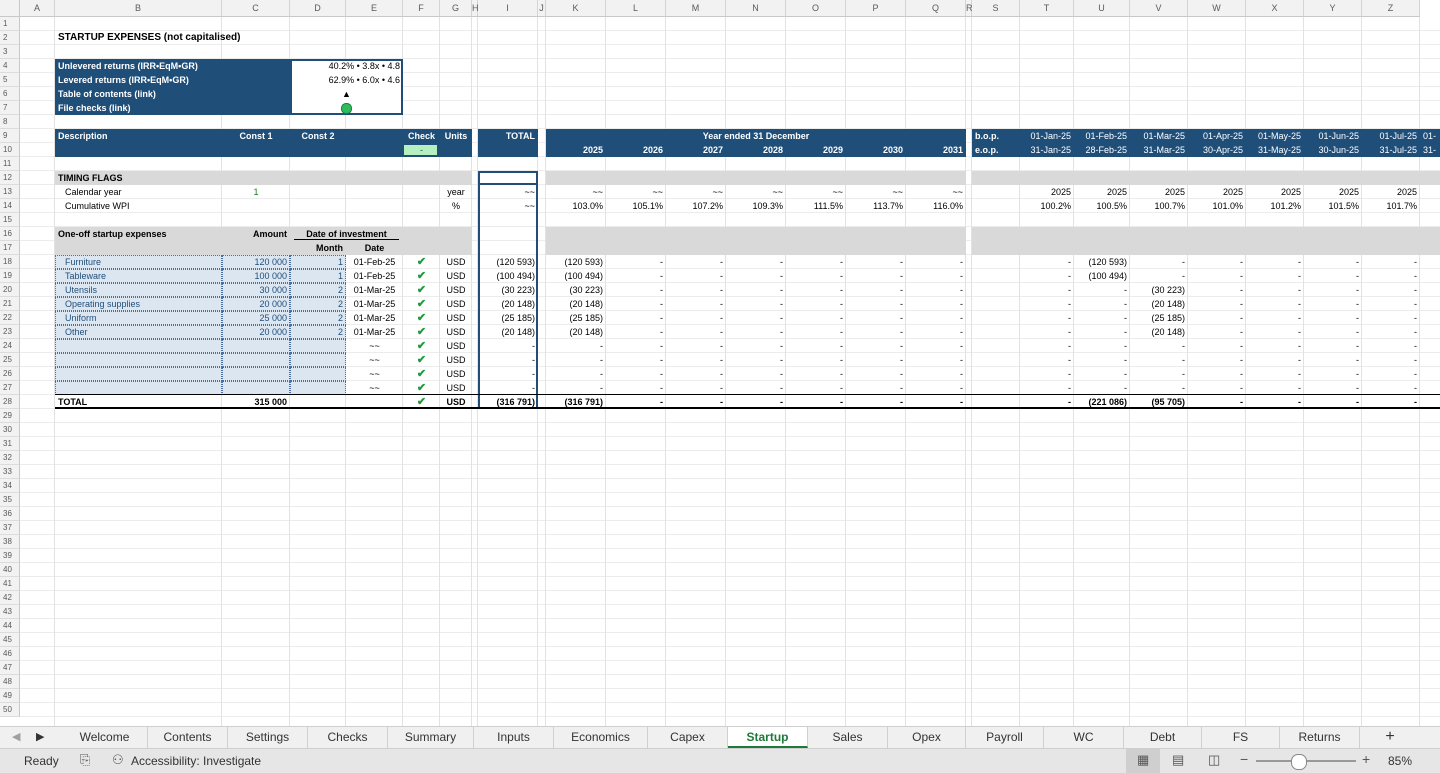 This screenshot has height=773, width=1440. Describe the element at coordinates (1299, 762) in the screenshot. I see `zoom-slider-thumb` at that location.